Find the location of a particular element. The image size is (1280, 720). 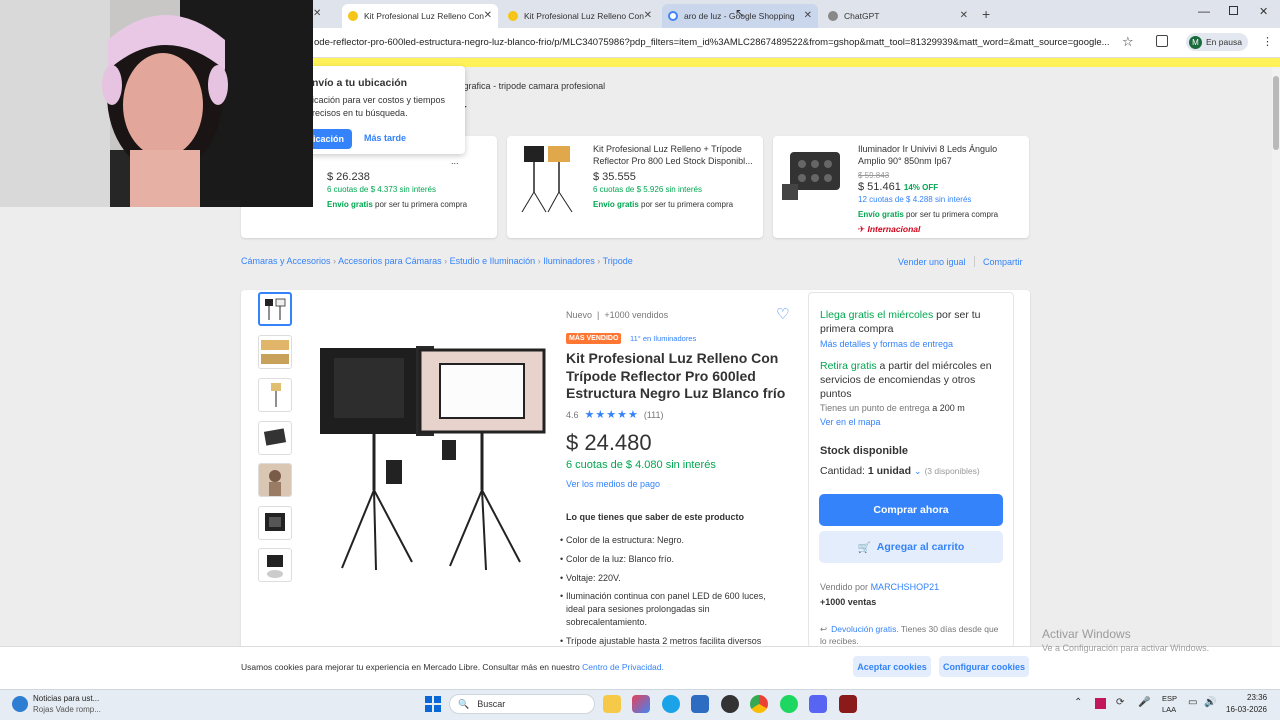

app-icon is located at coordinates (730, 704).